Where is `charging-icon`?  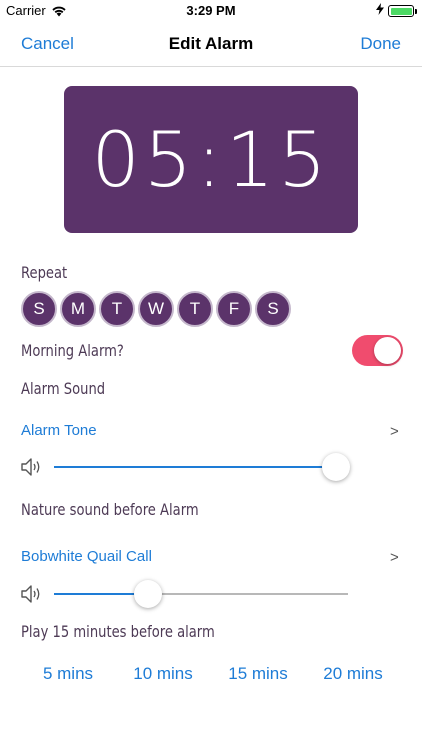 charging-icon is located at coordinates (380, 9).